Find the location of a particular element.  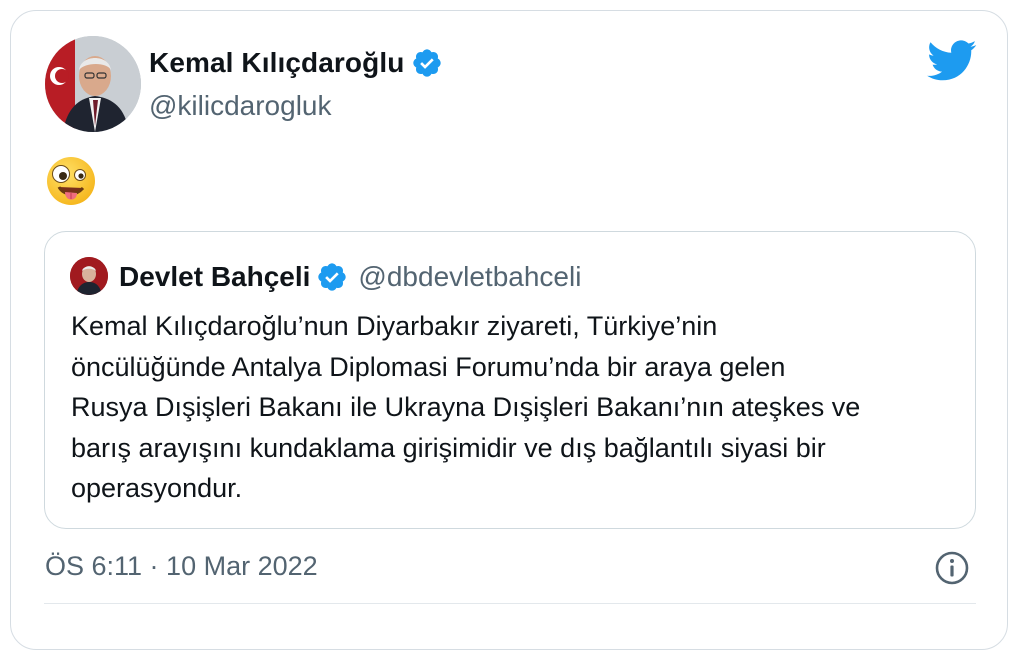

info-icon is located at coordinates (952, 568).